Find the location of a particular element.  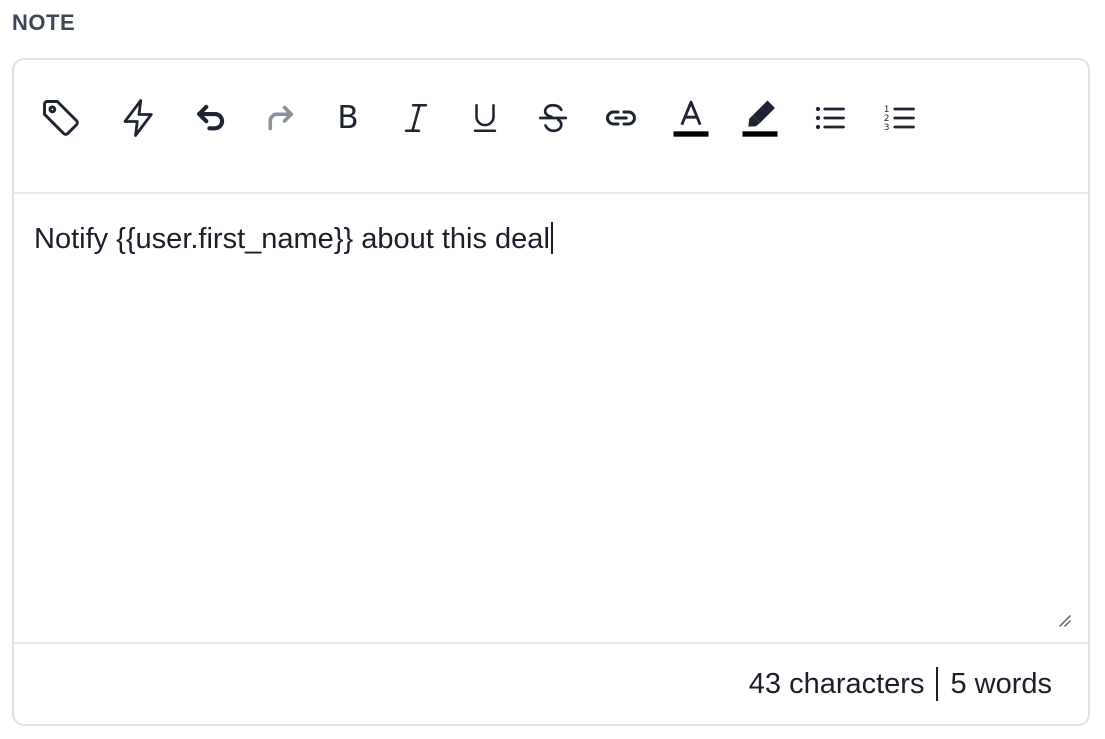

highlight-icon is located at coordinates (760, 118).